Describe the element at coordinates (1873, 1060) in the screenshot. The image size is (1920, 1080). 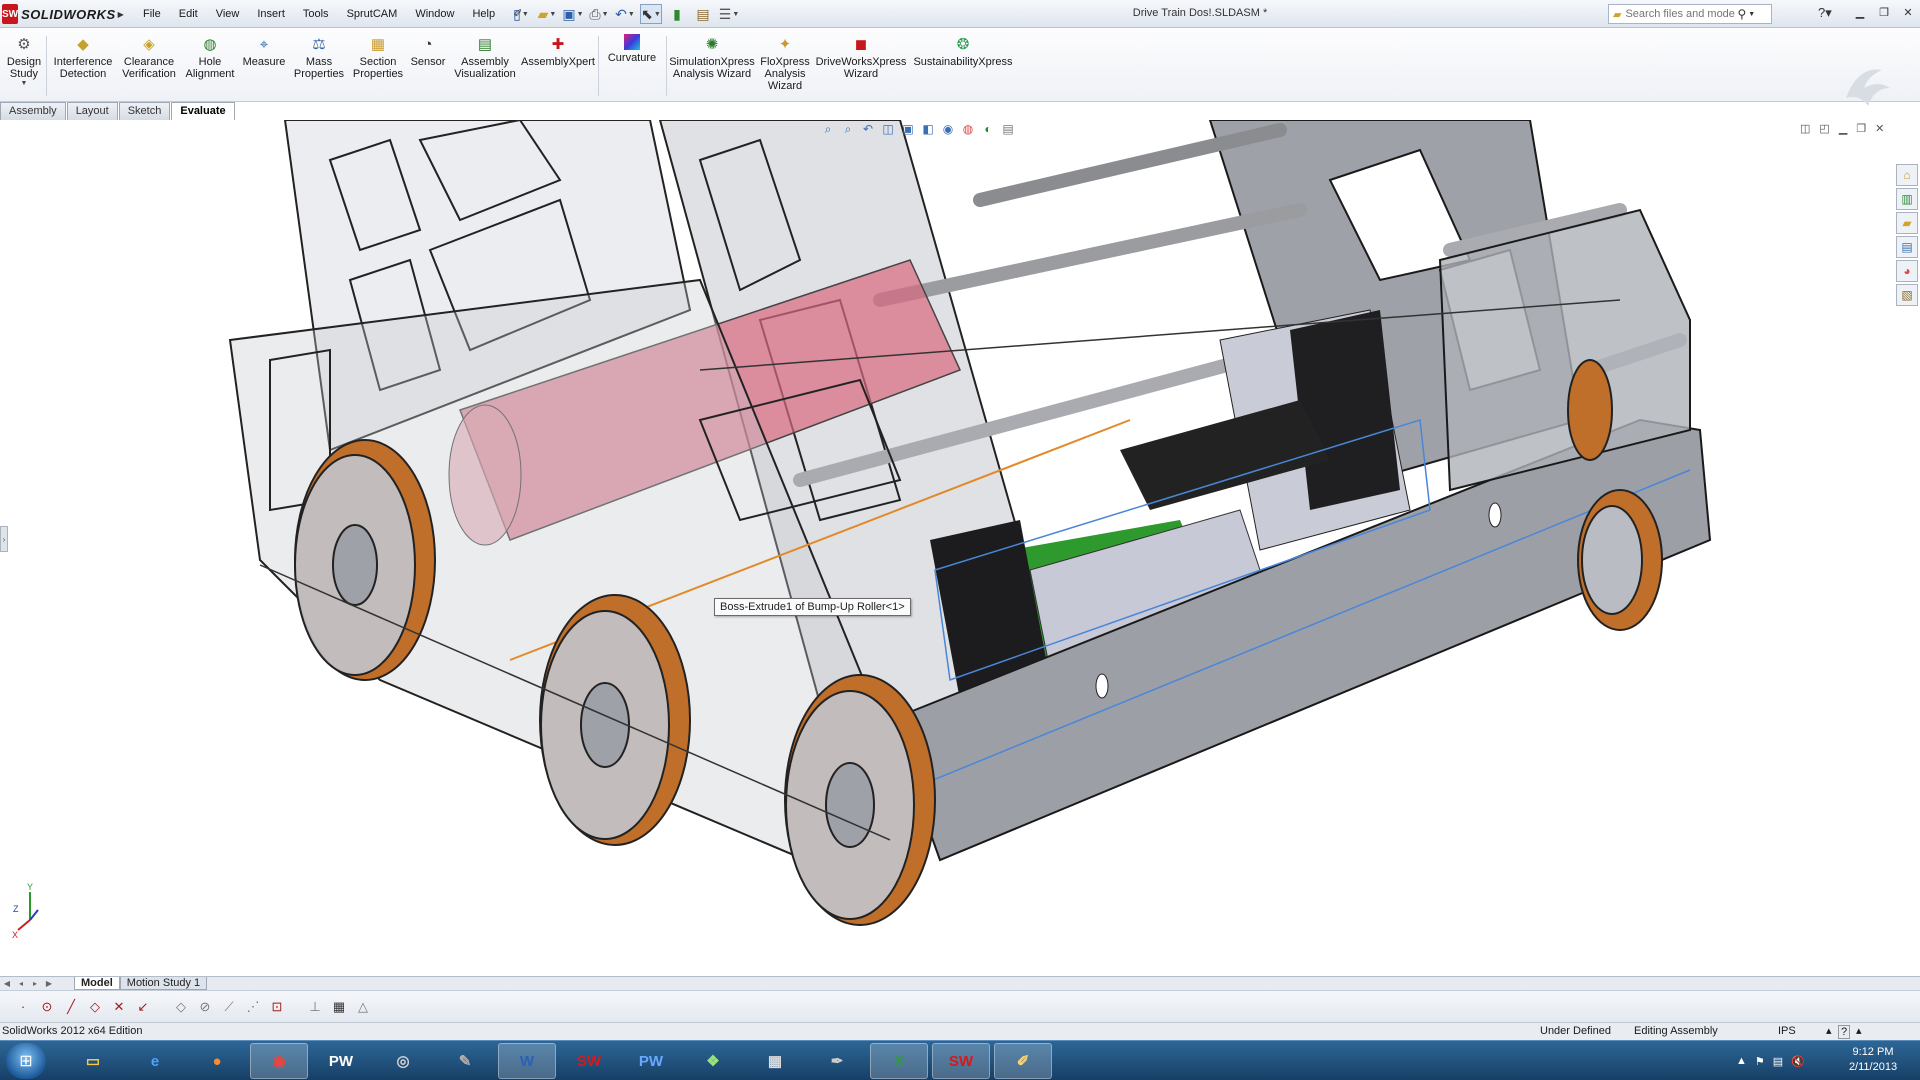
I see `system-clock: 9:12 PM 2/11/2013` at that location.